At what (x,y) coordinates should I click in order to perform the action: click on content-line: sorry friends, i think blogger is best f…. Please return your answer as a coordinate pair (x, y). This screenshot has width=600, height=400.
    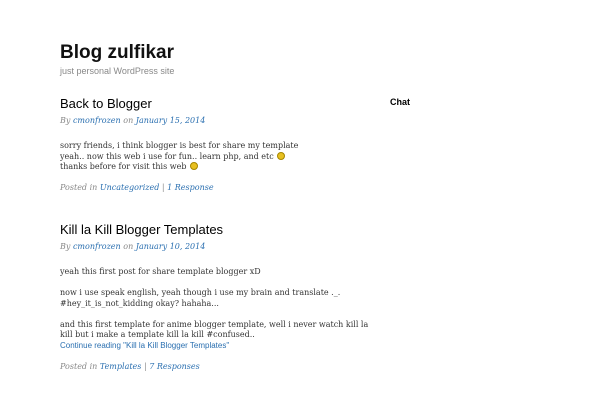
    Looking at the image, I should click on (179, 145).